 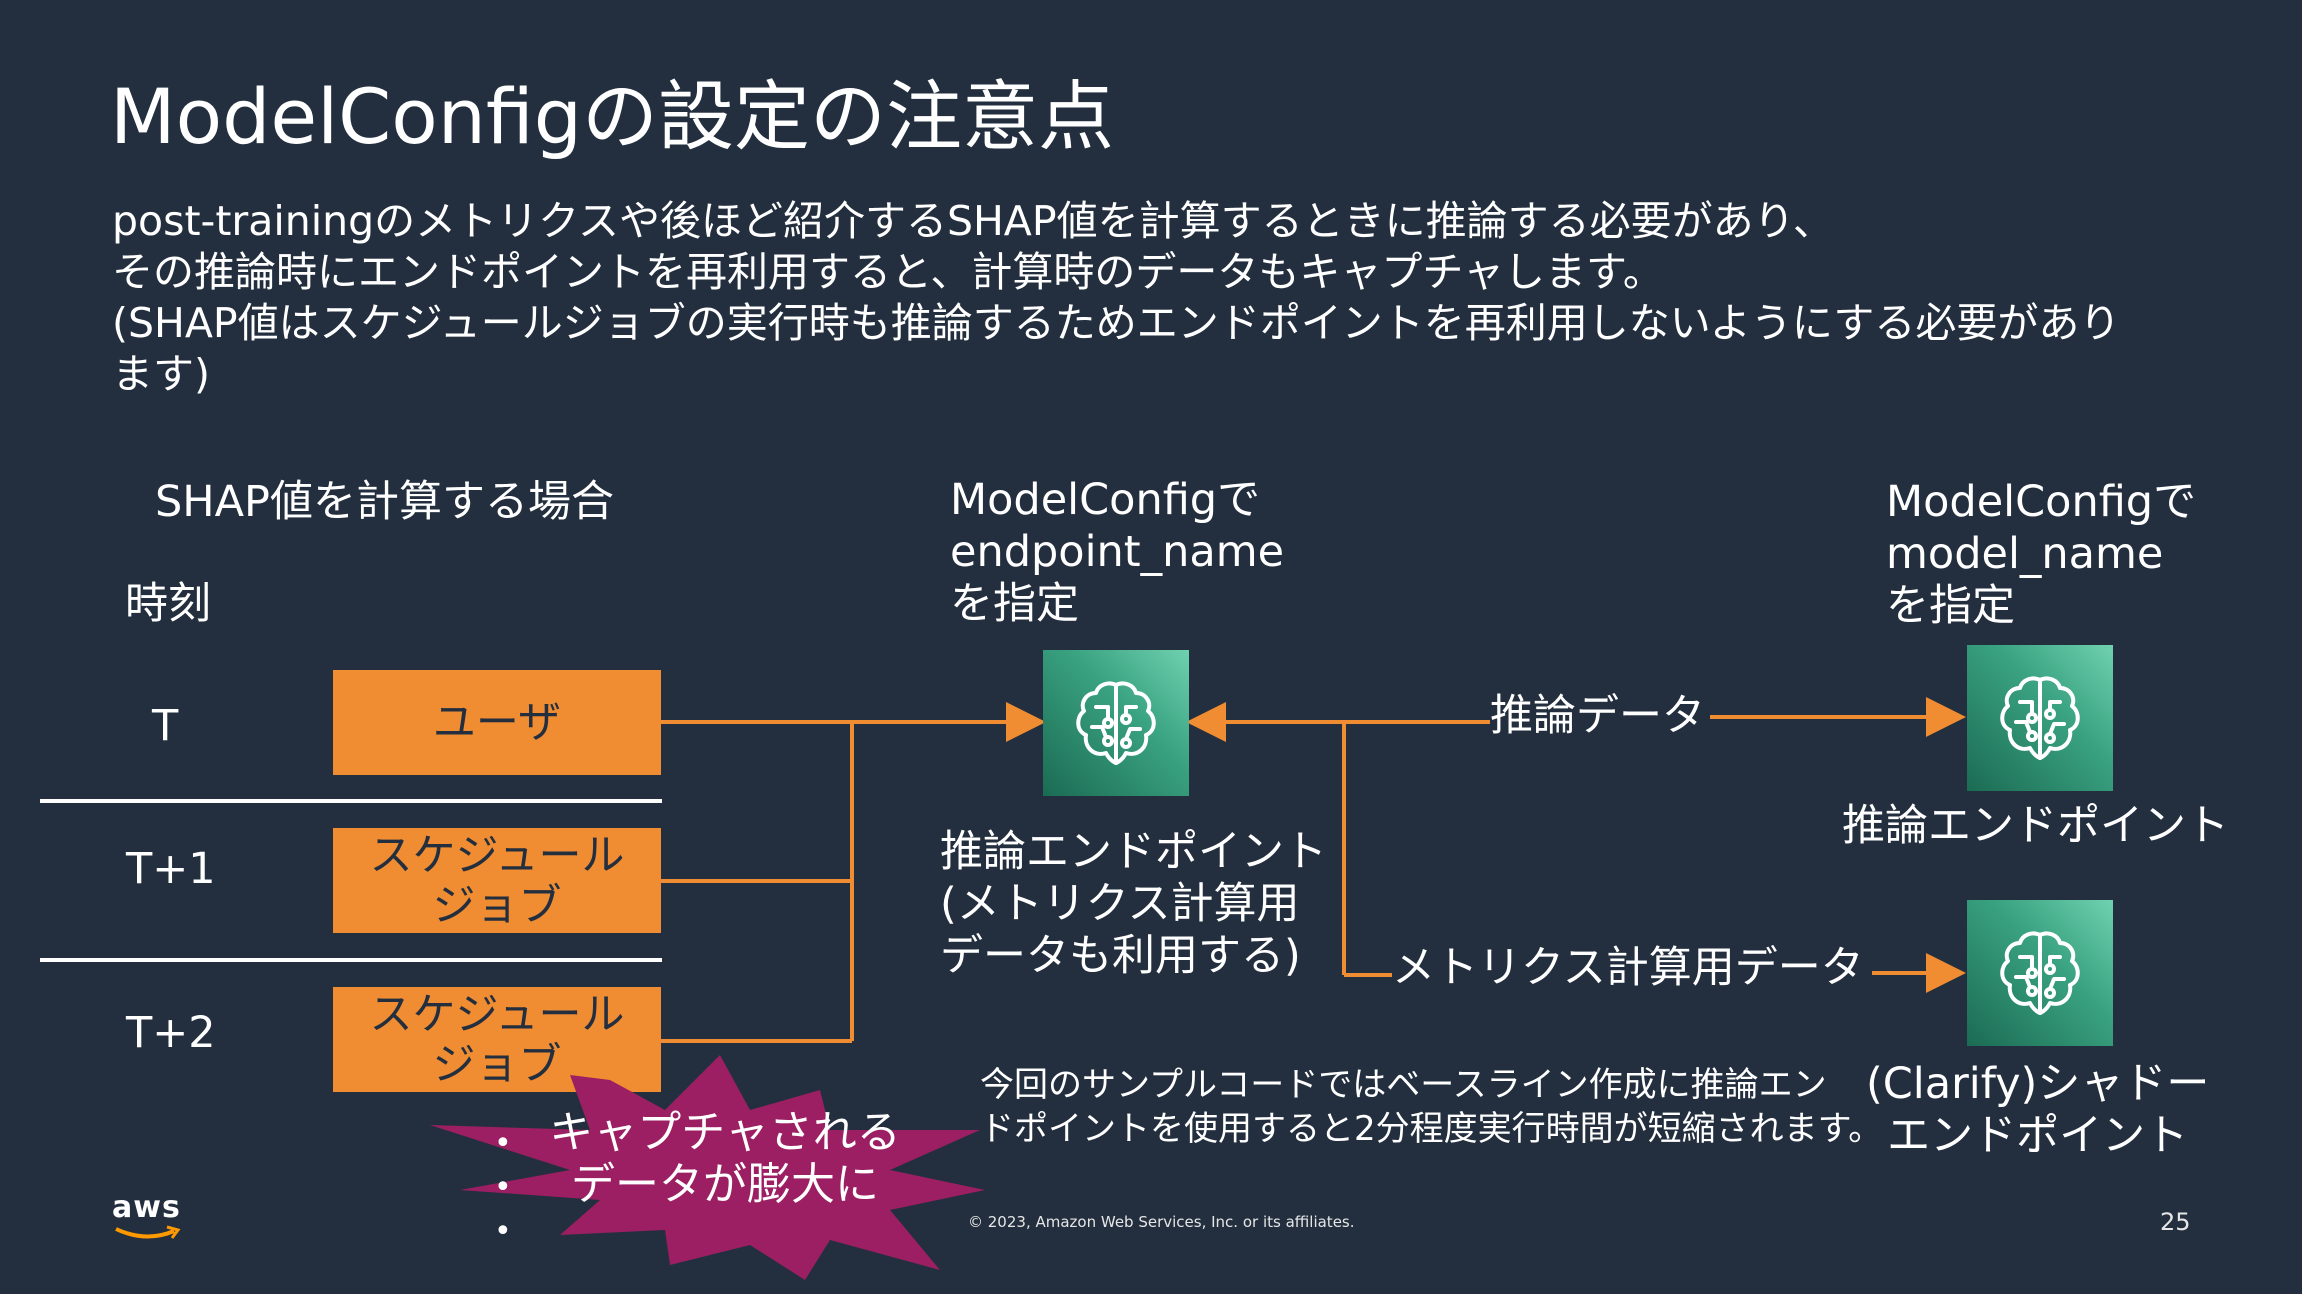 I want to click on user-box: ユーザ, so click(x=497, y=722).